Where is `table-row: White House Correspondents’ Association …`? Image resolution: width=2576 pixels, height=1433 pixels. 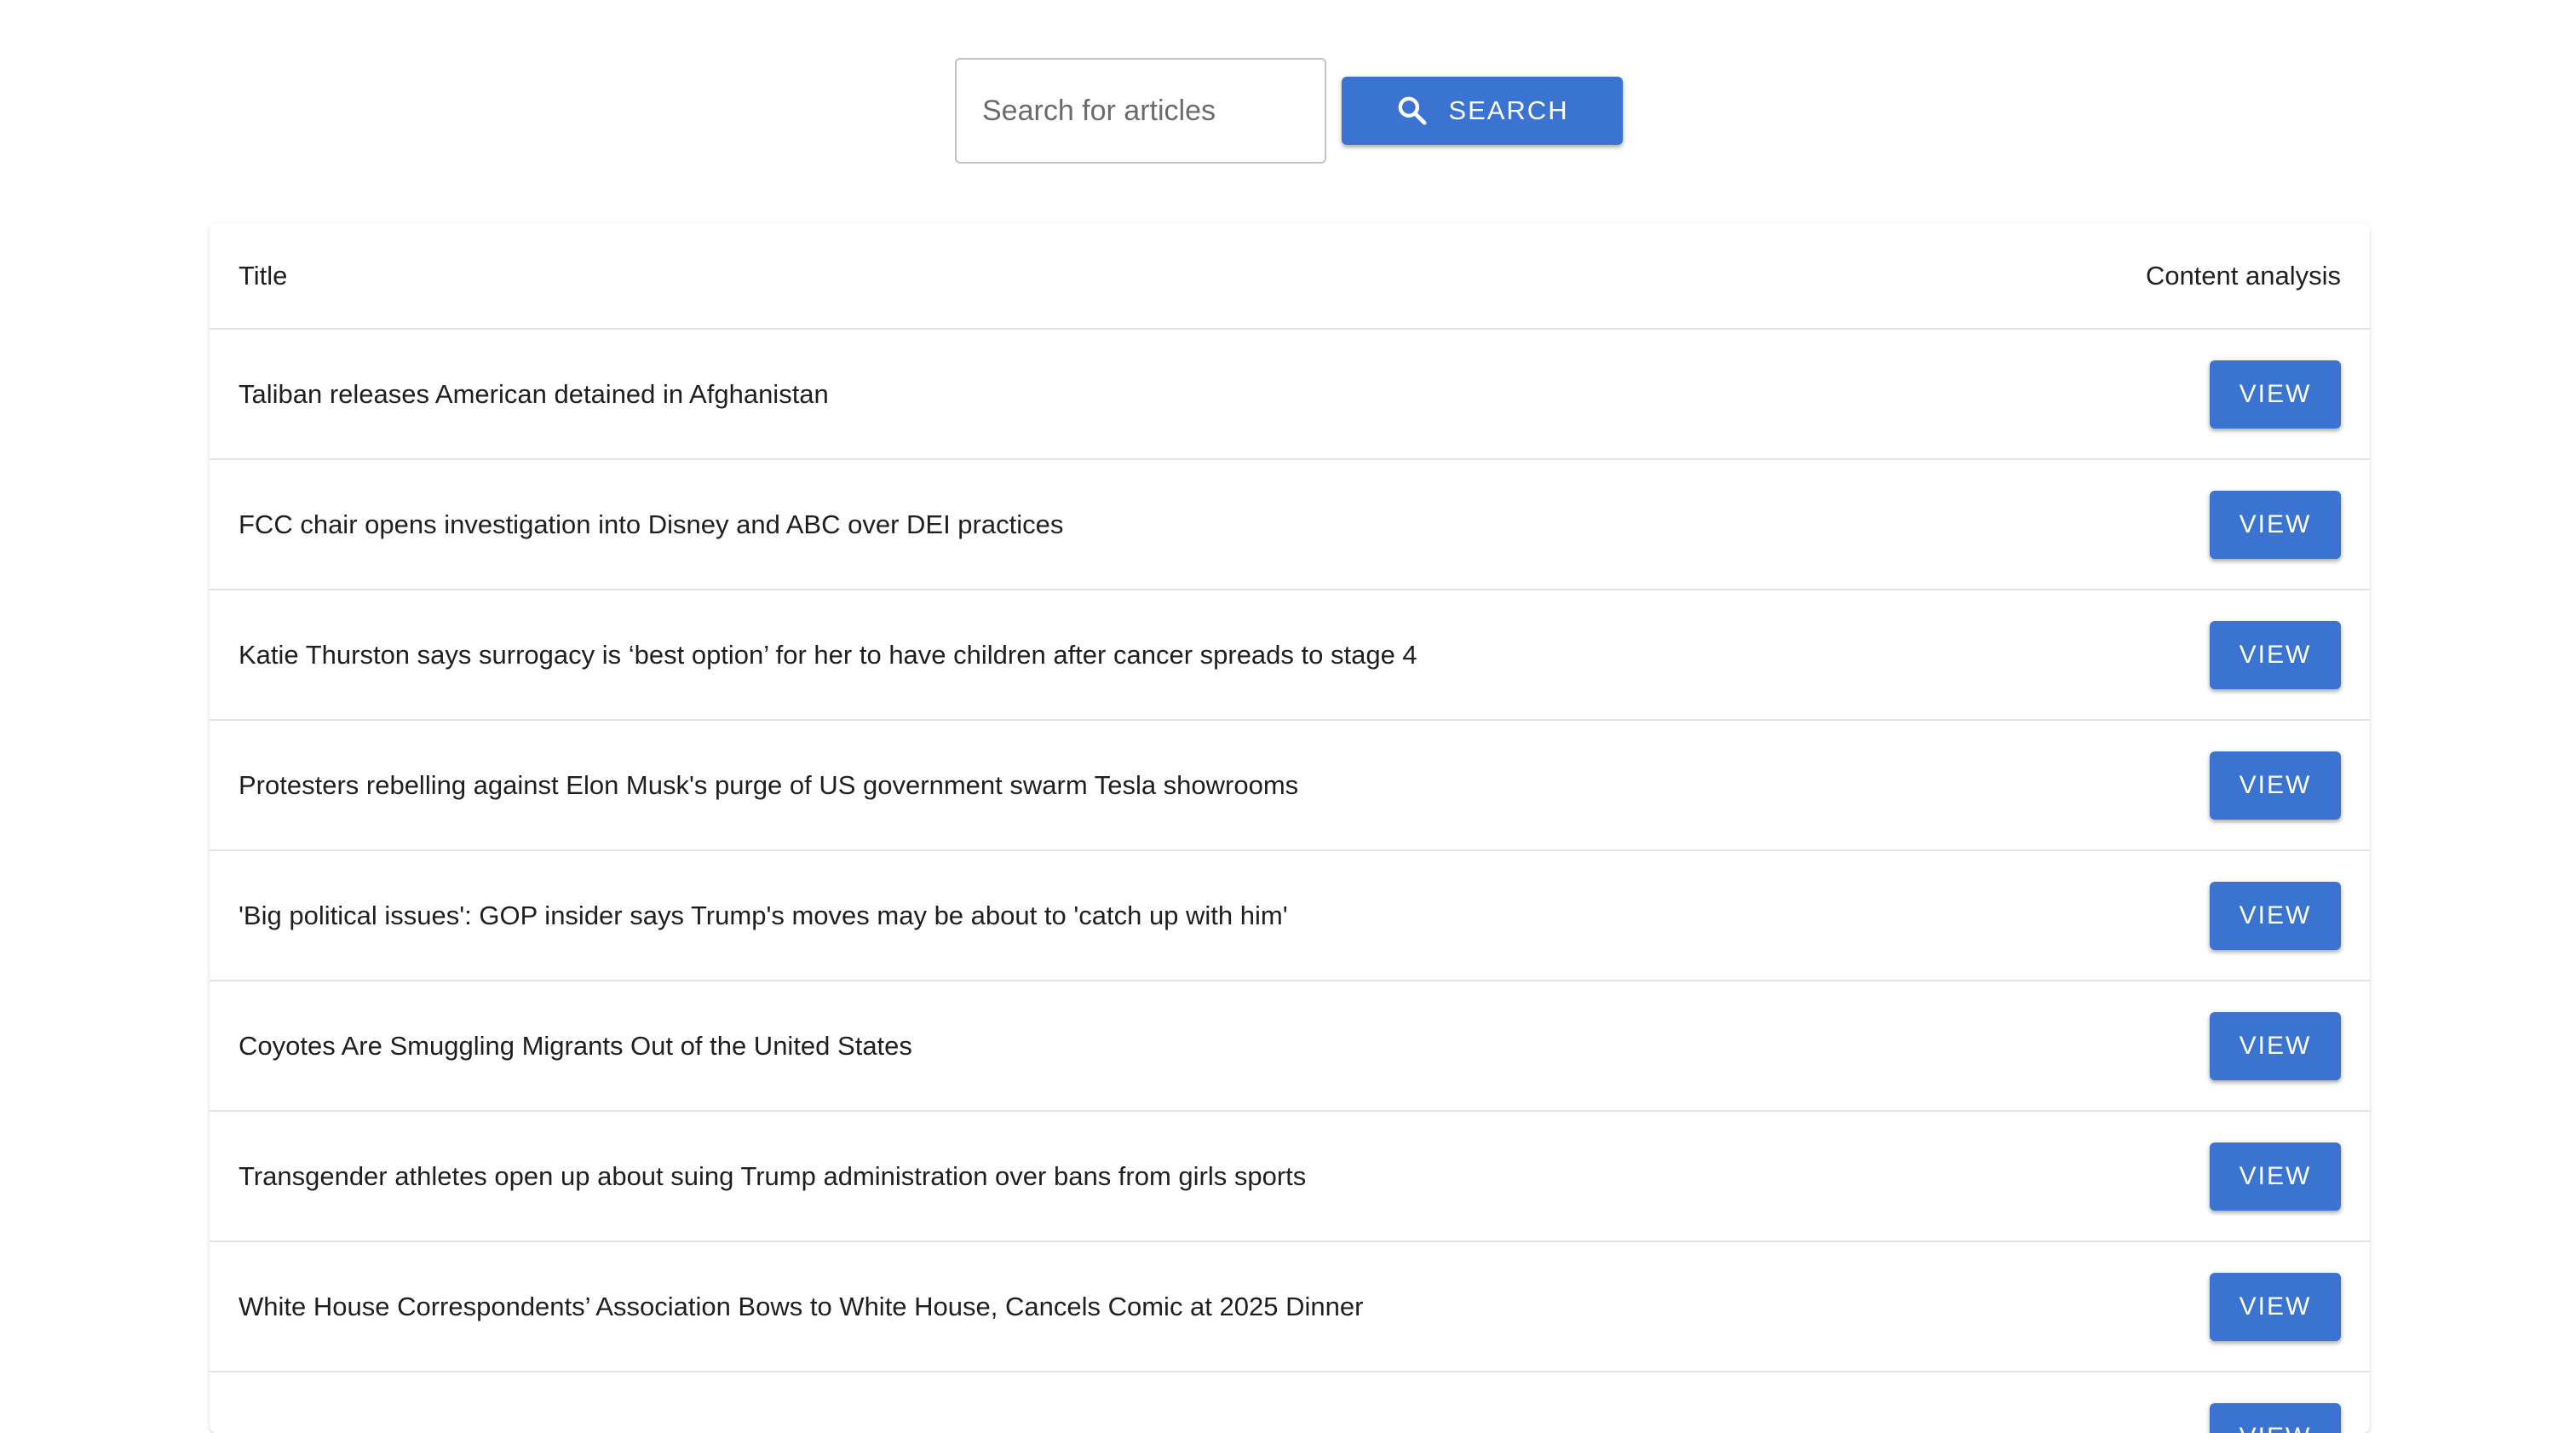
table-row: White House Correspondents’ Association … is located at coordinates (1290, 1307).